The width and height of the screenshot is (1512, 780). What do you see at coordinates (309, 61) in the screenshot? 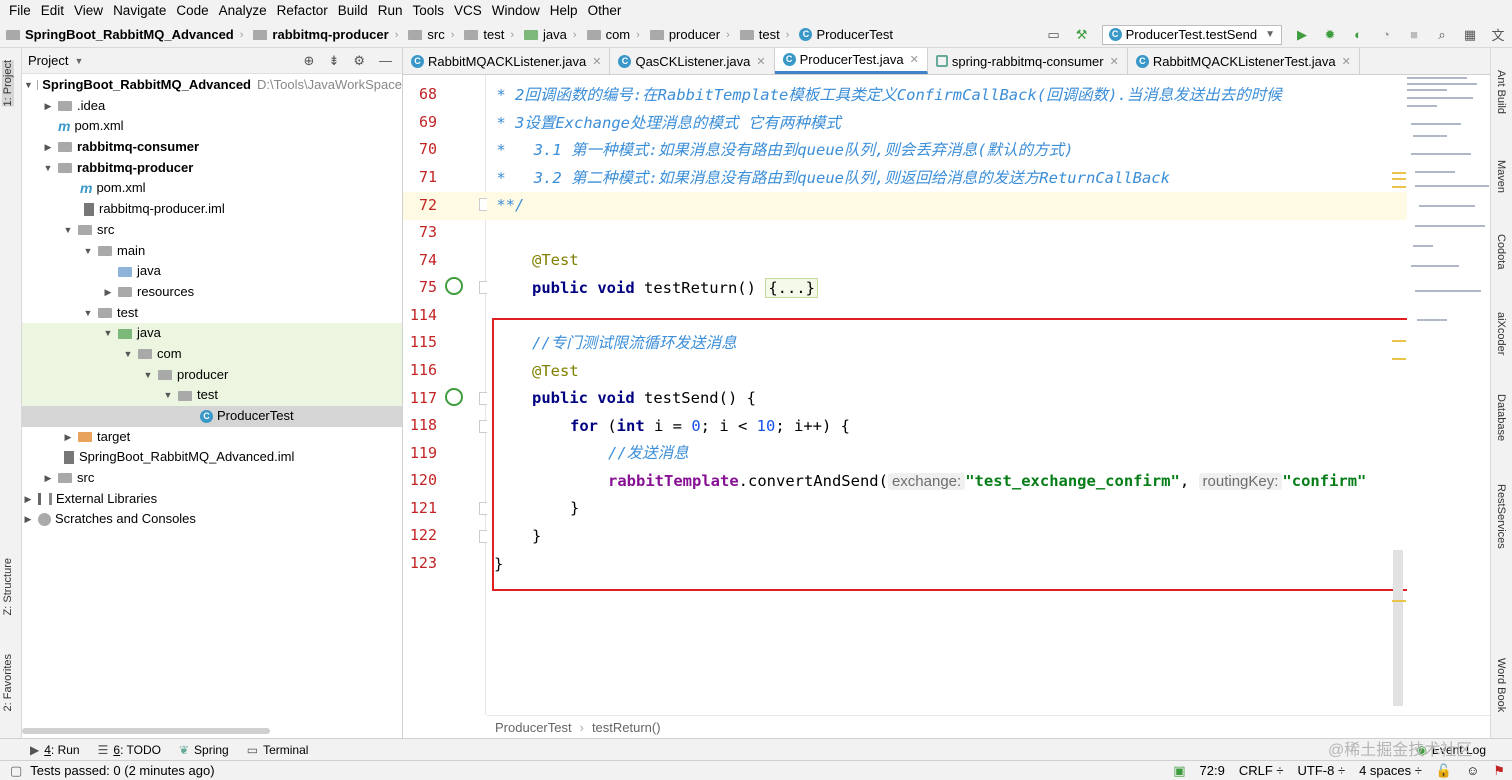
I see `locate-icon: ⊕` at bounding box center [309, 61].